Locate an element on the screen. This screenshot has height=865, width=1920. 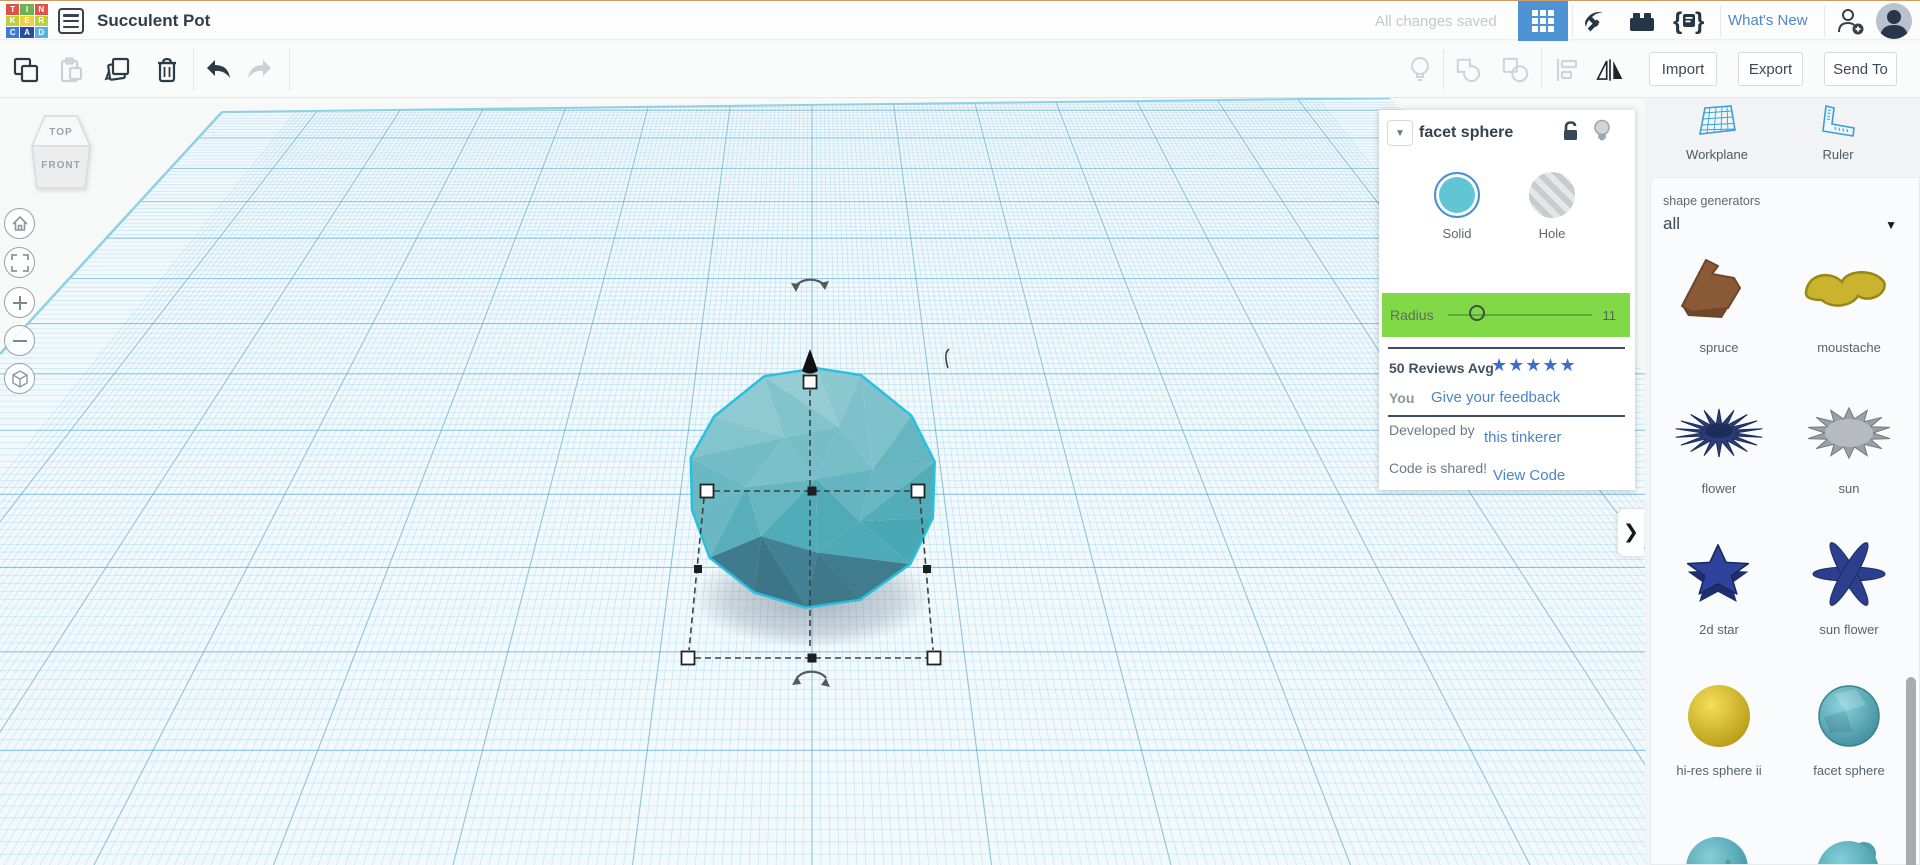
dashboard-grid-button is located at coordinates (1543, 21).